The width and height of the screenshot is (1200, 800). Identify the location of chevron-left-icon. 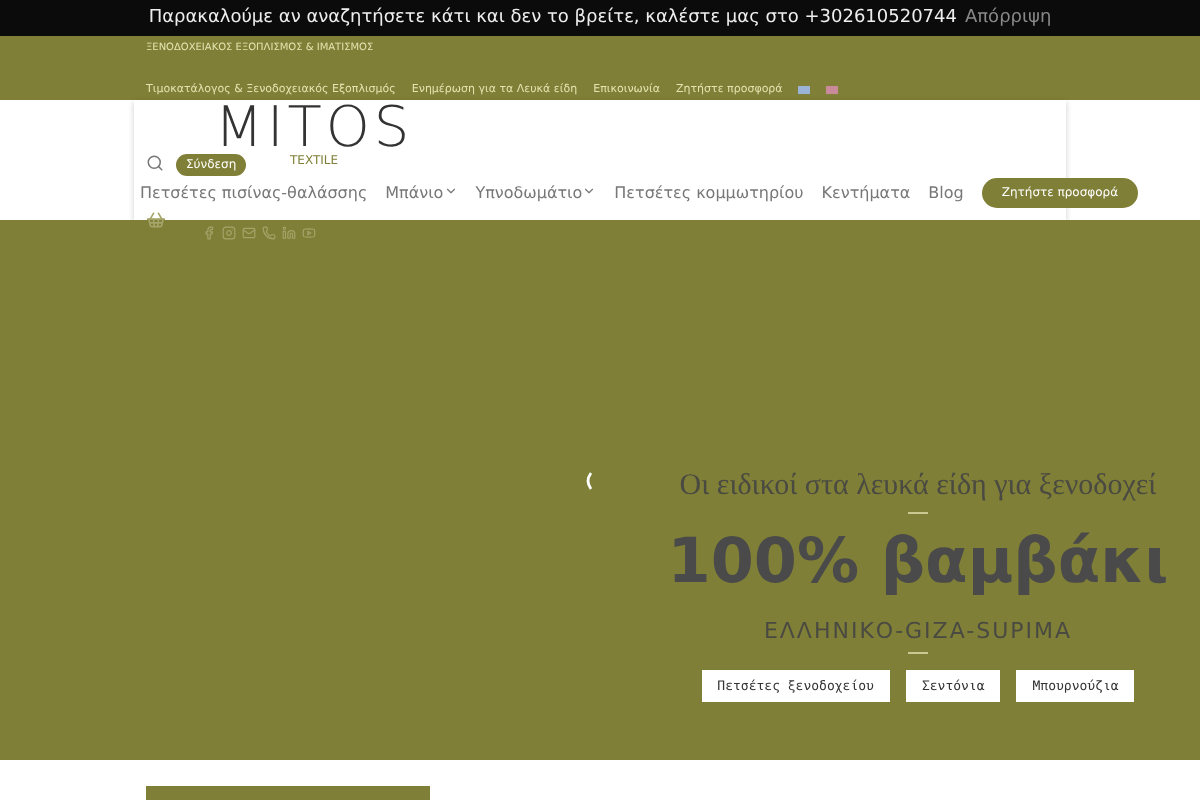
(588, 481).